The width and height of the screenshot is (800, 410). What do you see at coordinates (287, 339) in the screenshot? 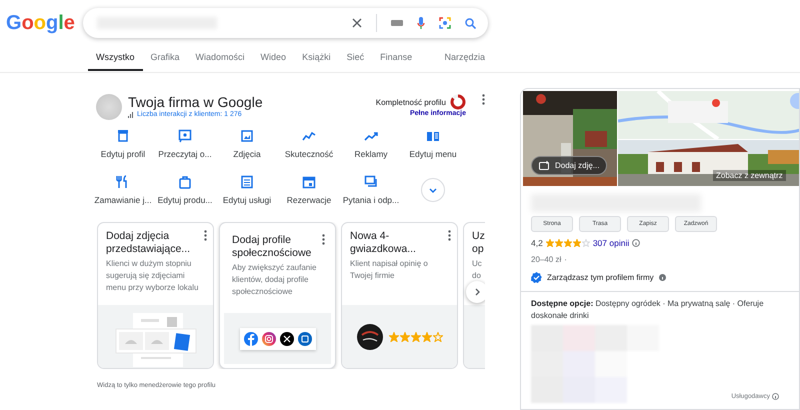
I see `x-icon` at bounding box center [287, 339].